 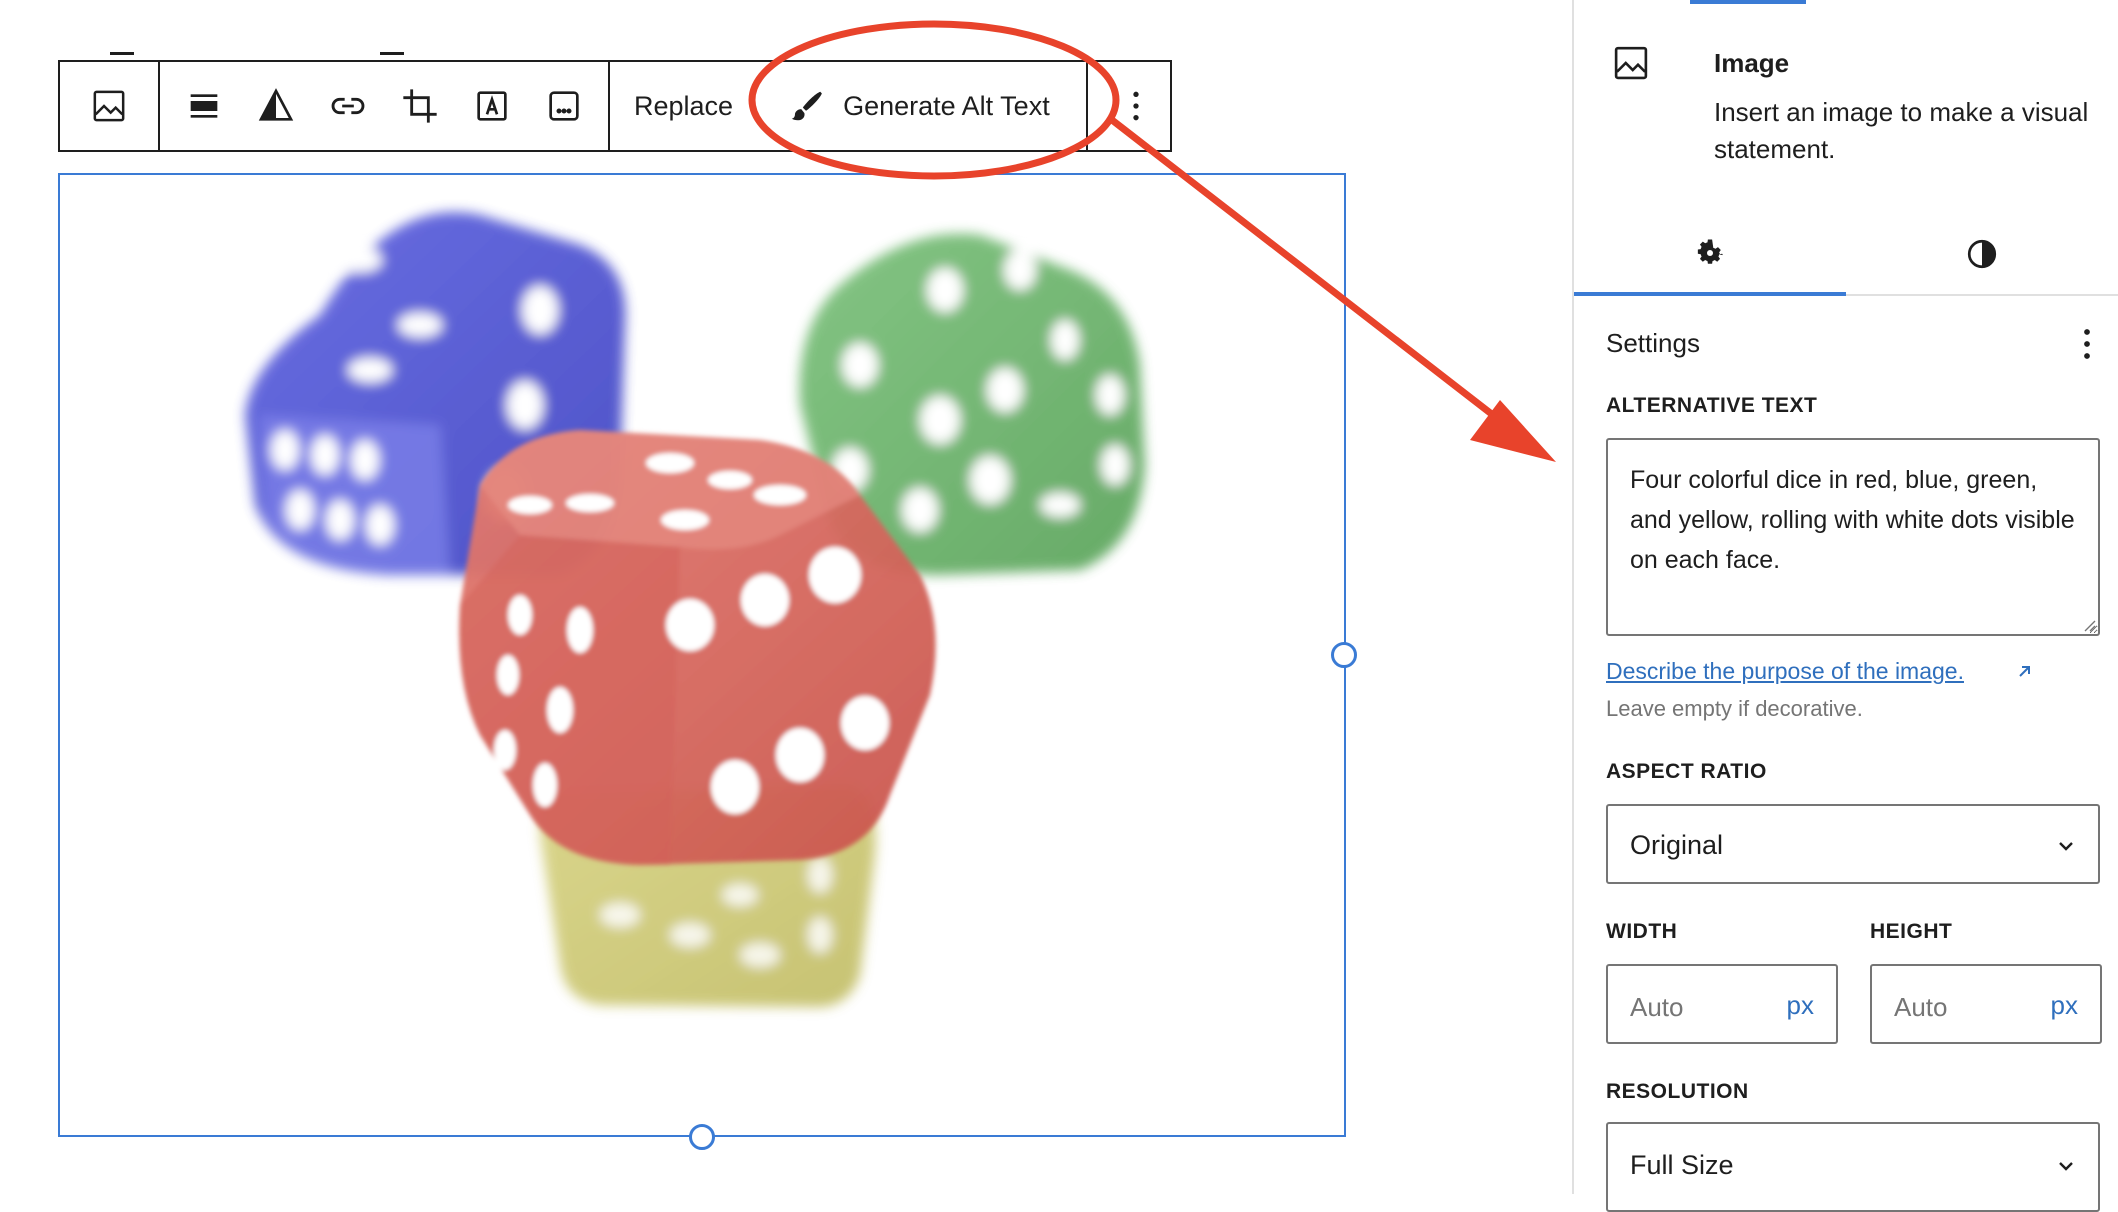 I want to click on width-label: WIDTH, so click(x=1642, y=931).